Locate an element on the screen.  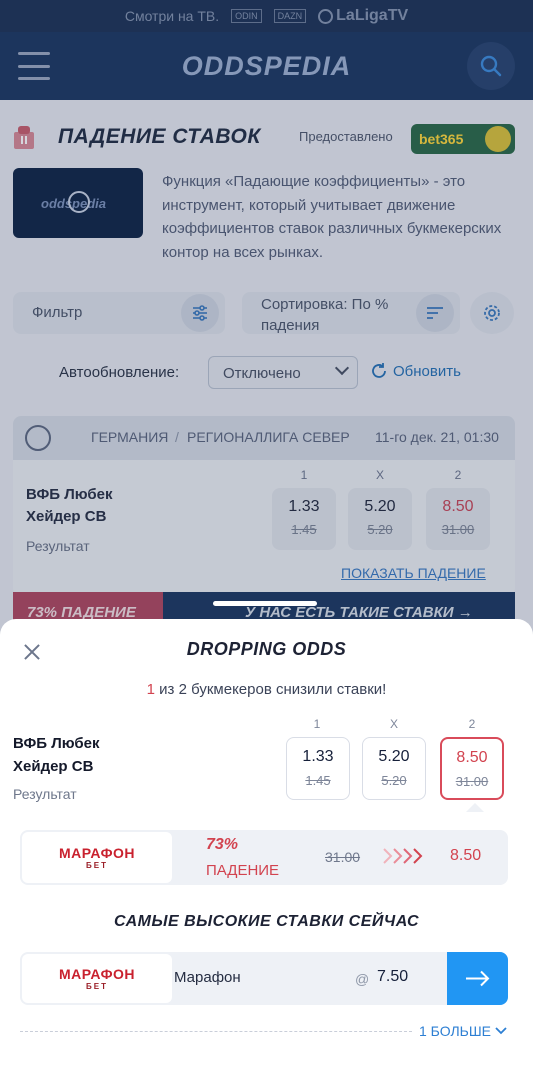
home-team: ВФБ Любек is located at coordinates (56, 743).